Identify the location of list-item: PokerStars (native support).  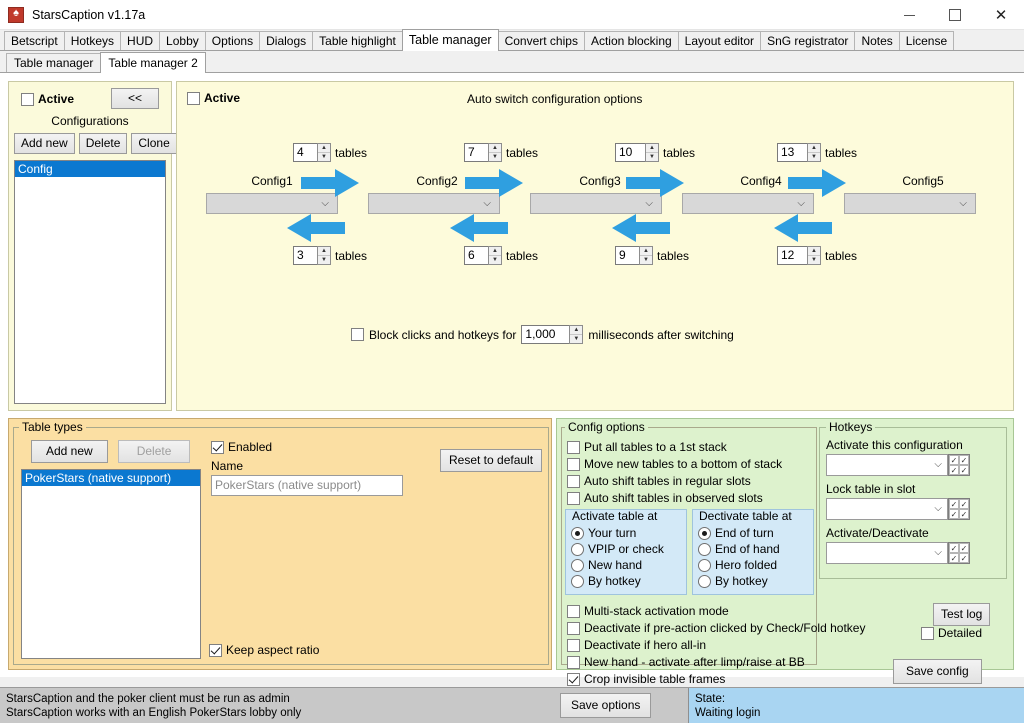
(111, 478).